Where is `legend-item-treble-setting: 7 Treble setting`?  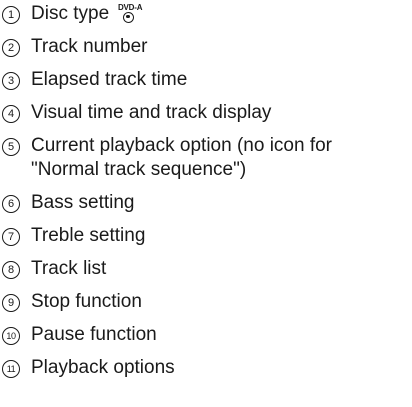 legend-item-treble-setting: 7 Treble setting is located at coordinates (73, 236).